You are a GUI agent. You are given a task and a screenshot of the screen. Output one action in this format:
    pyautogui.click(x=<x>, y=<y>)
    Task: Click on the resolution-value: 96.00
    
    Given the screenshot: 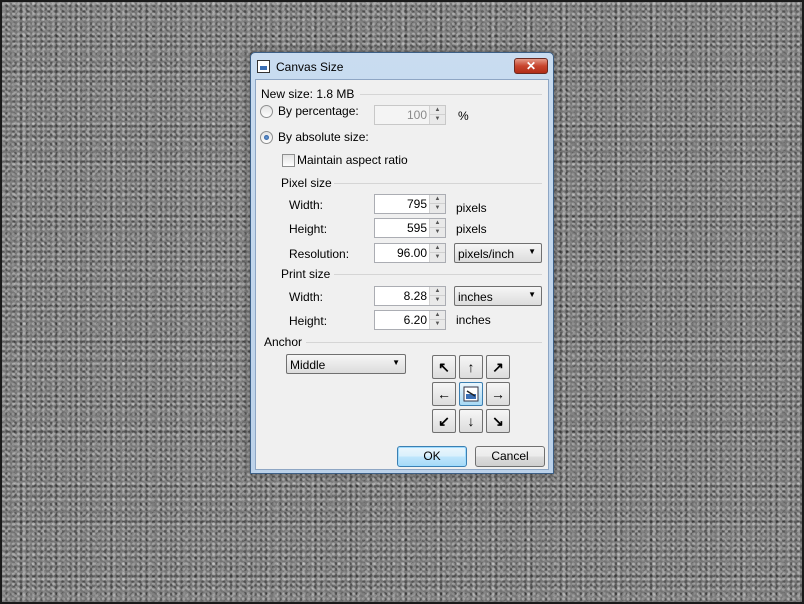 What is the action you would take?
    pyautogui.click(x=411, y=253)
    